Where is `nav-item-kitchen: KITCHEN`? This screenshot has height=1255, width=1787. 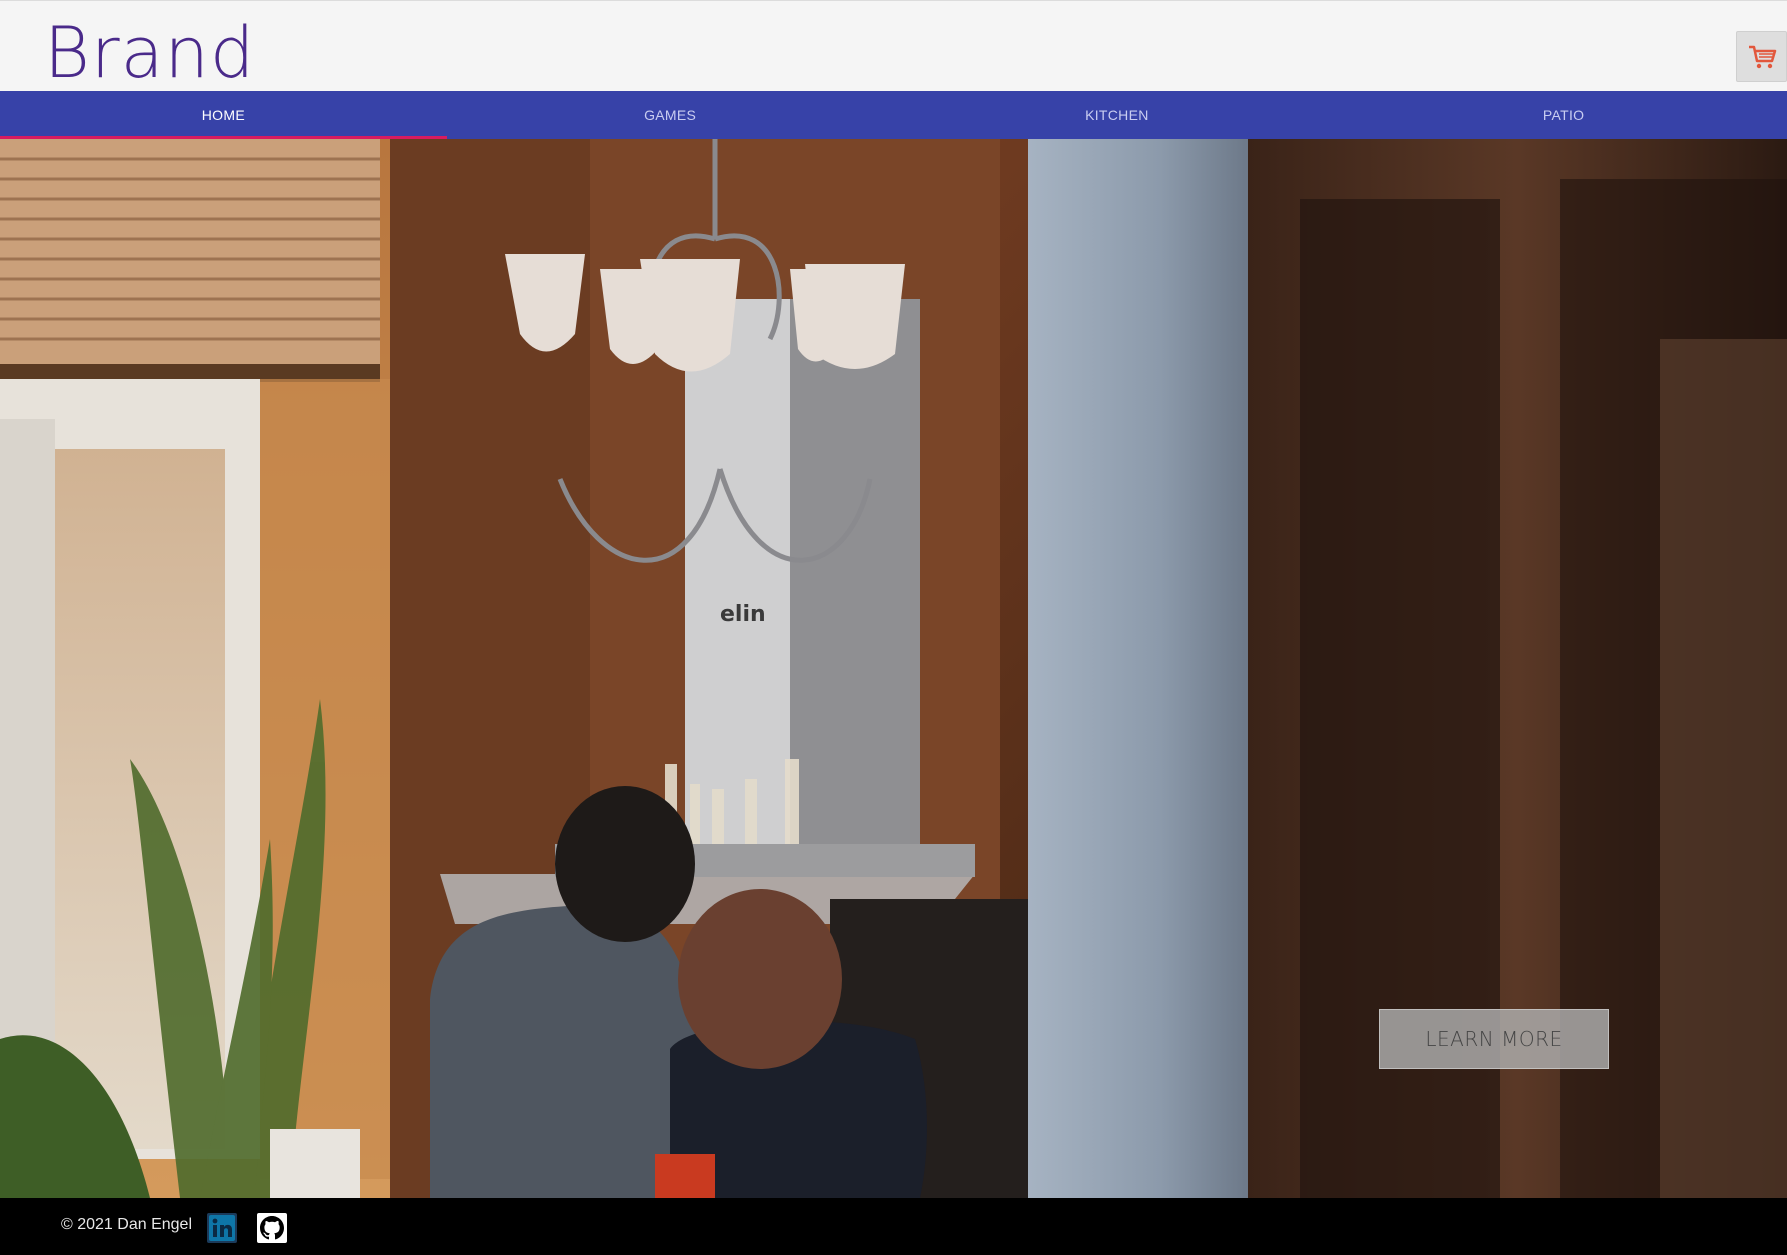 nav-item-kitchen: KITCHEN is located at coordinates (1117, 115).